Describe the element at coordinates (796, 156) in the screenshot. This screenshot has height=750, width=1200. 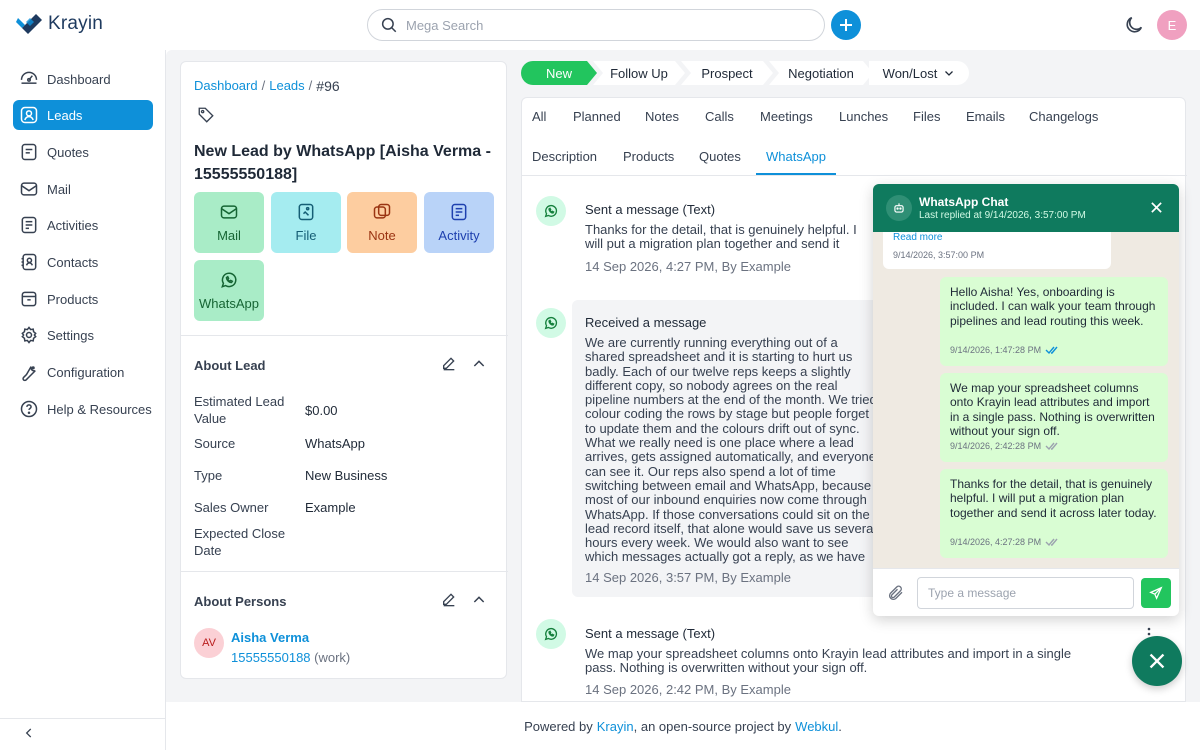
I see `tab-whatsapp: WhatsApp` at that location.